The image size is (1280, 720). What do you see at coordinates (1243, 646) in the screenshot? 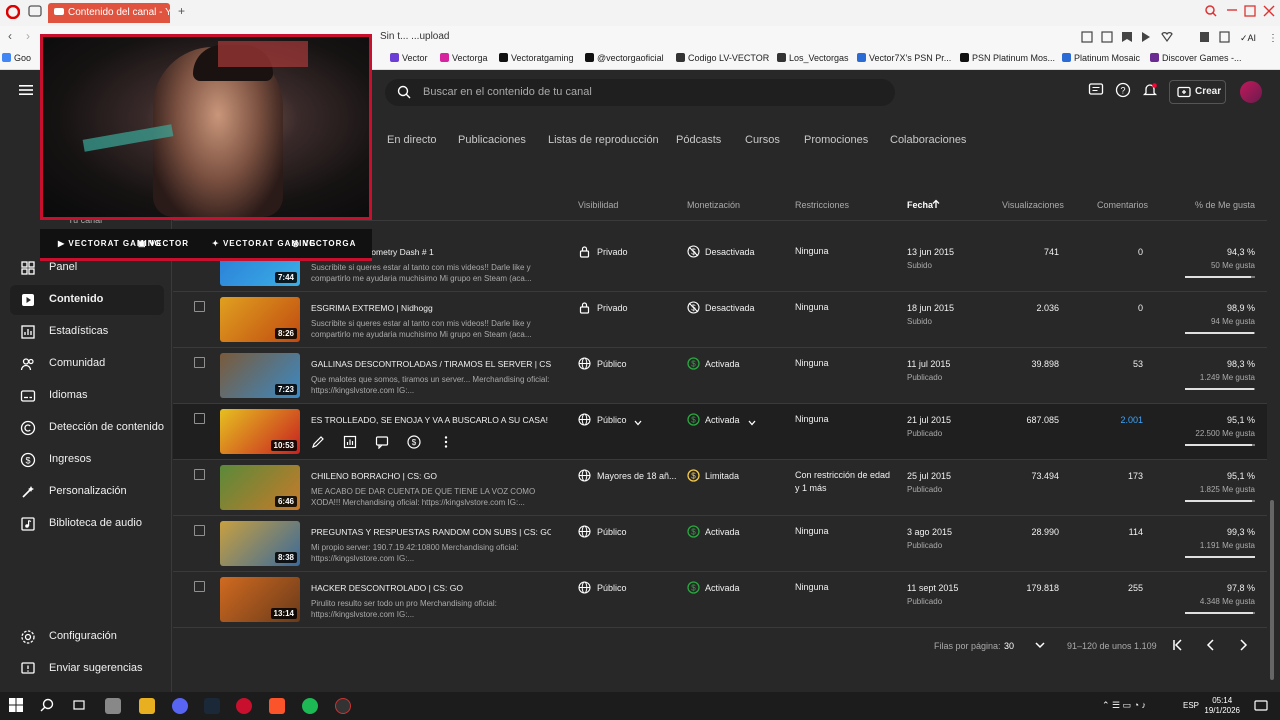
I see `next-page-icon` at bounding box center [1243, 646].